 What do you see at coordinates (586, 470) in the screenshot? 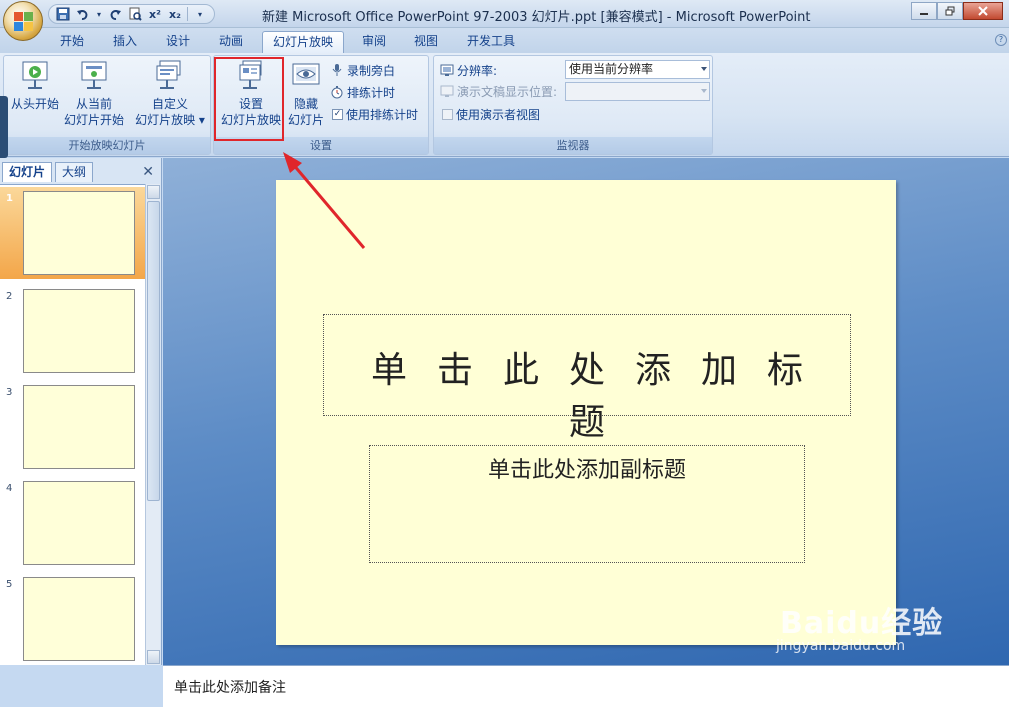
I see `subtitle-placeholder-text: 单击此处添加副标题` at bounding box center [586, 470].